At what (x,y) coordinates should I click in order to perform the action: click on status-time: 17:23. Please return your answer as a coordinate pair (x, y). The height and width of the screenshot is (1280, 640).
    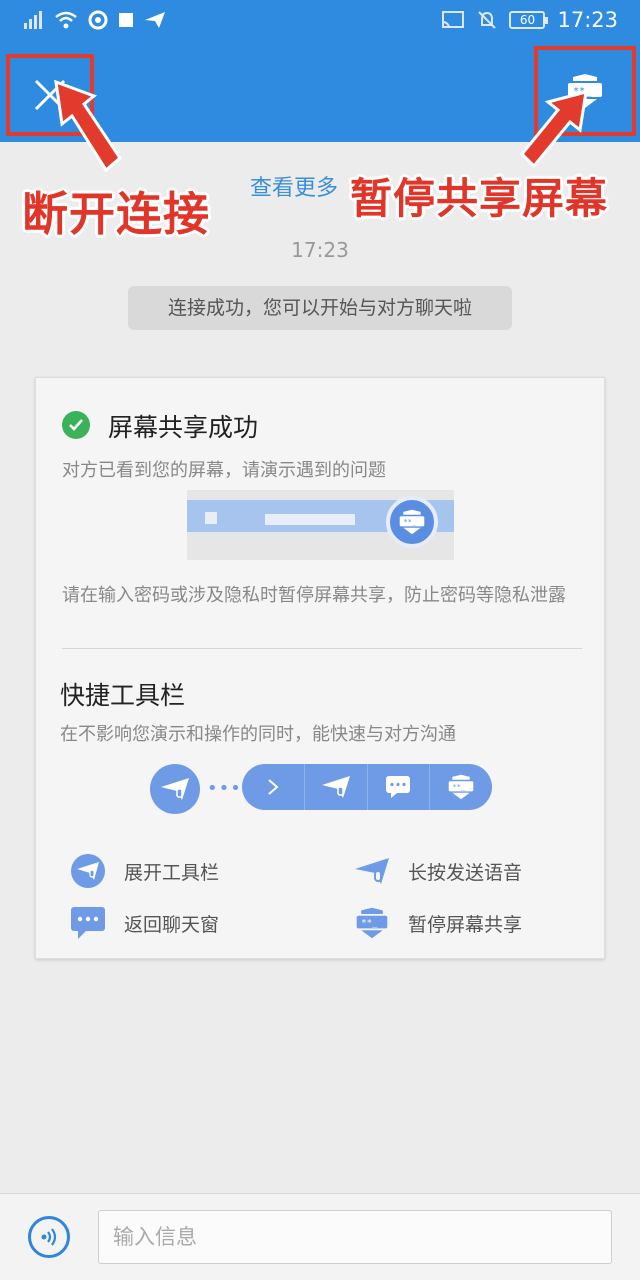
    Looking at the image, I should click on (587, 20).